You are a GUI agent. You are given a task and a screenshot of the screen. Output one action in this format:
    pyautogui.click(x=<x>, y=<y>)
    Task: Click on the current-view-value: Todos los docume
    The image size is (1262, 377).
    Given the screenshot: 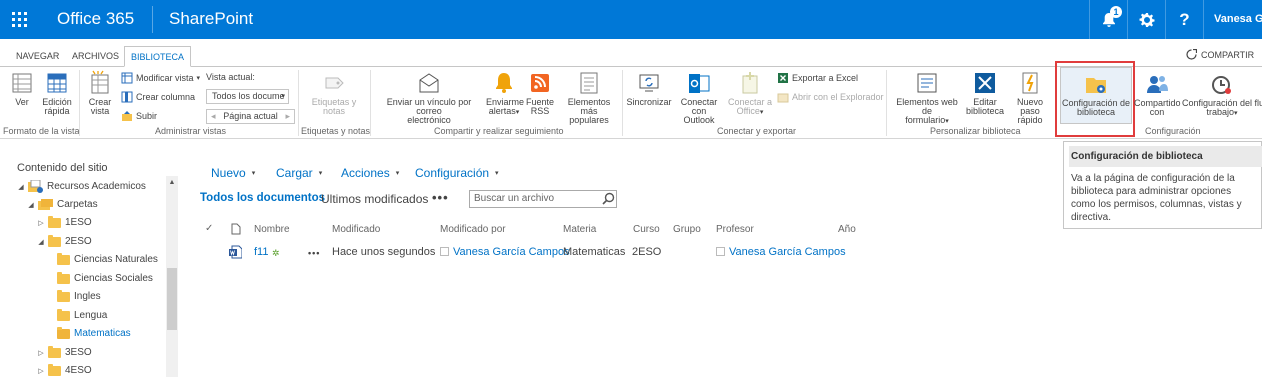 What is the action you would take?
    pyautogui.click(x=248, y=96)
    